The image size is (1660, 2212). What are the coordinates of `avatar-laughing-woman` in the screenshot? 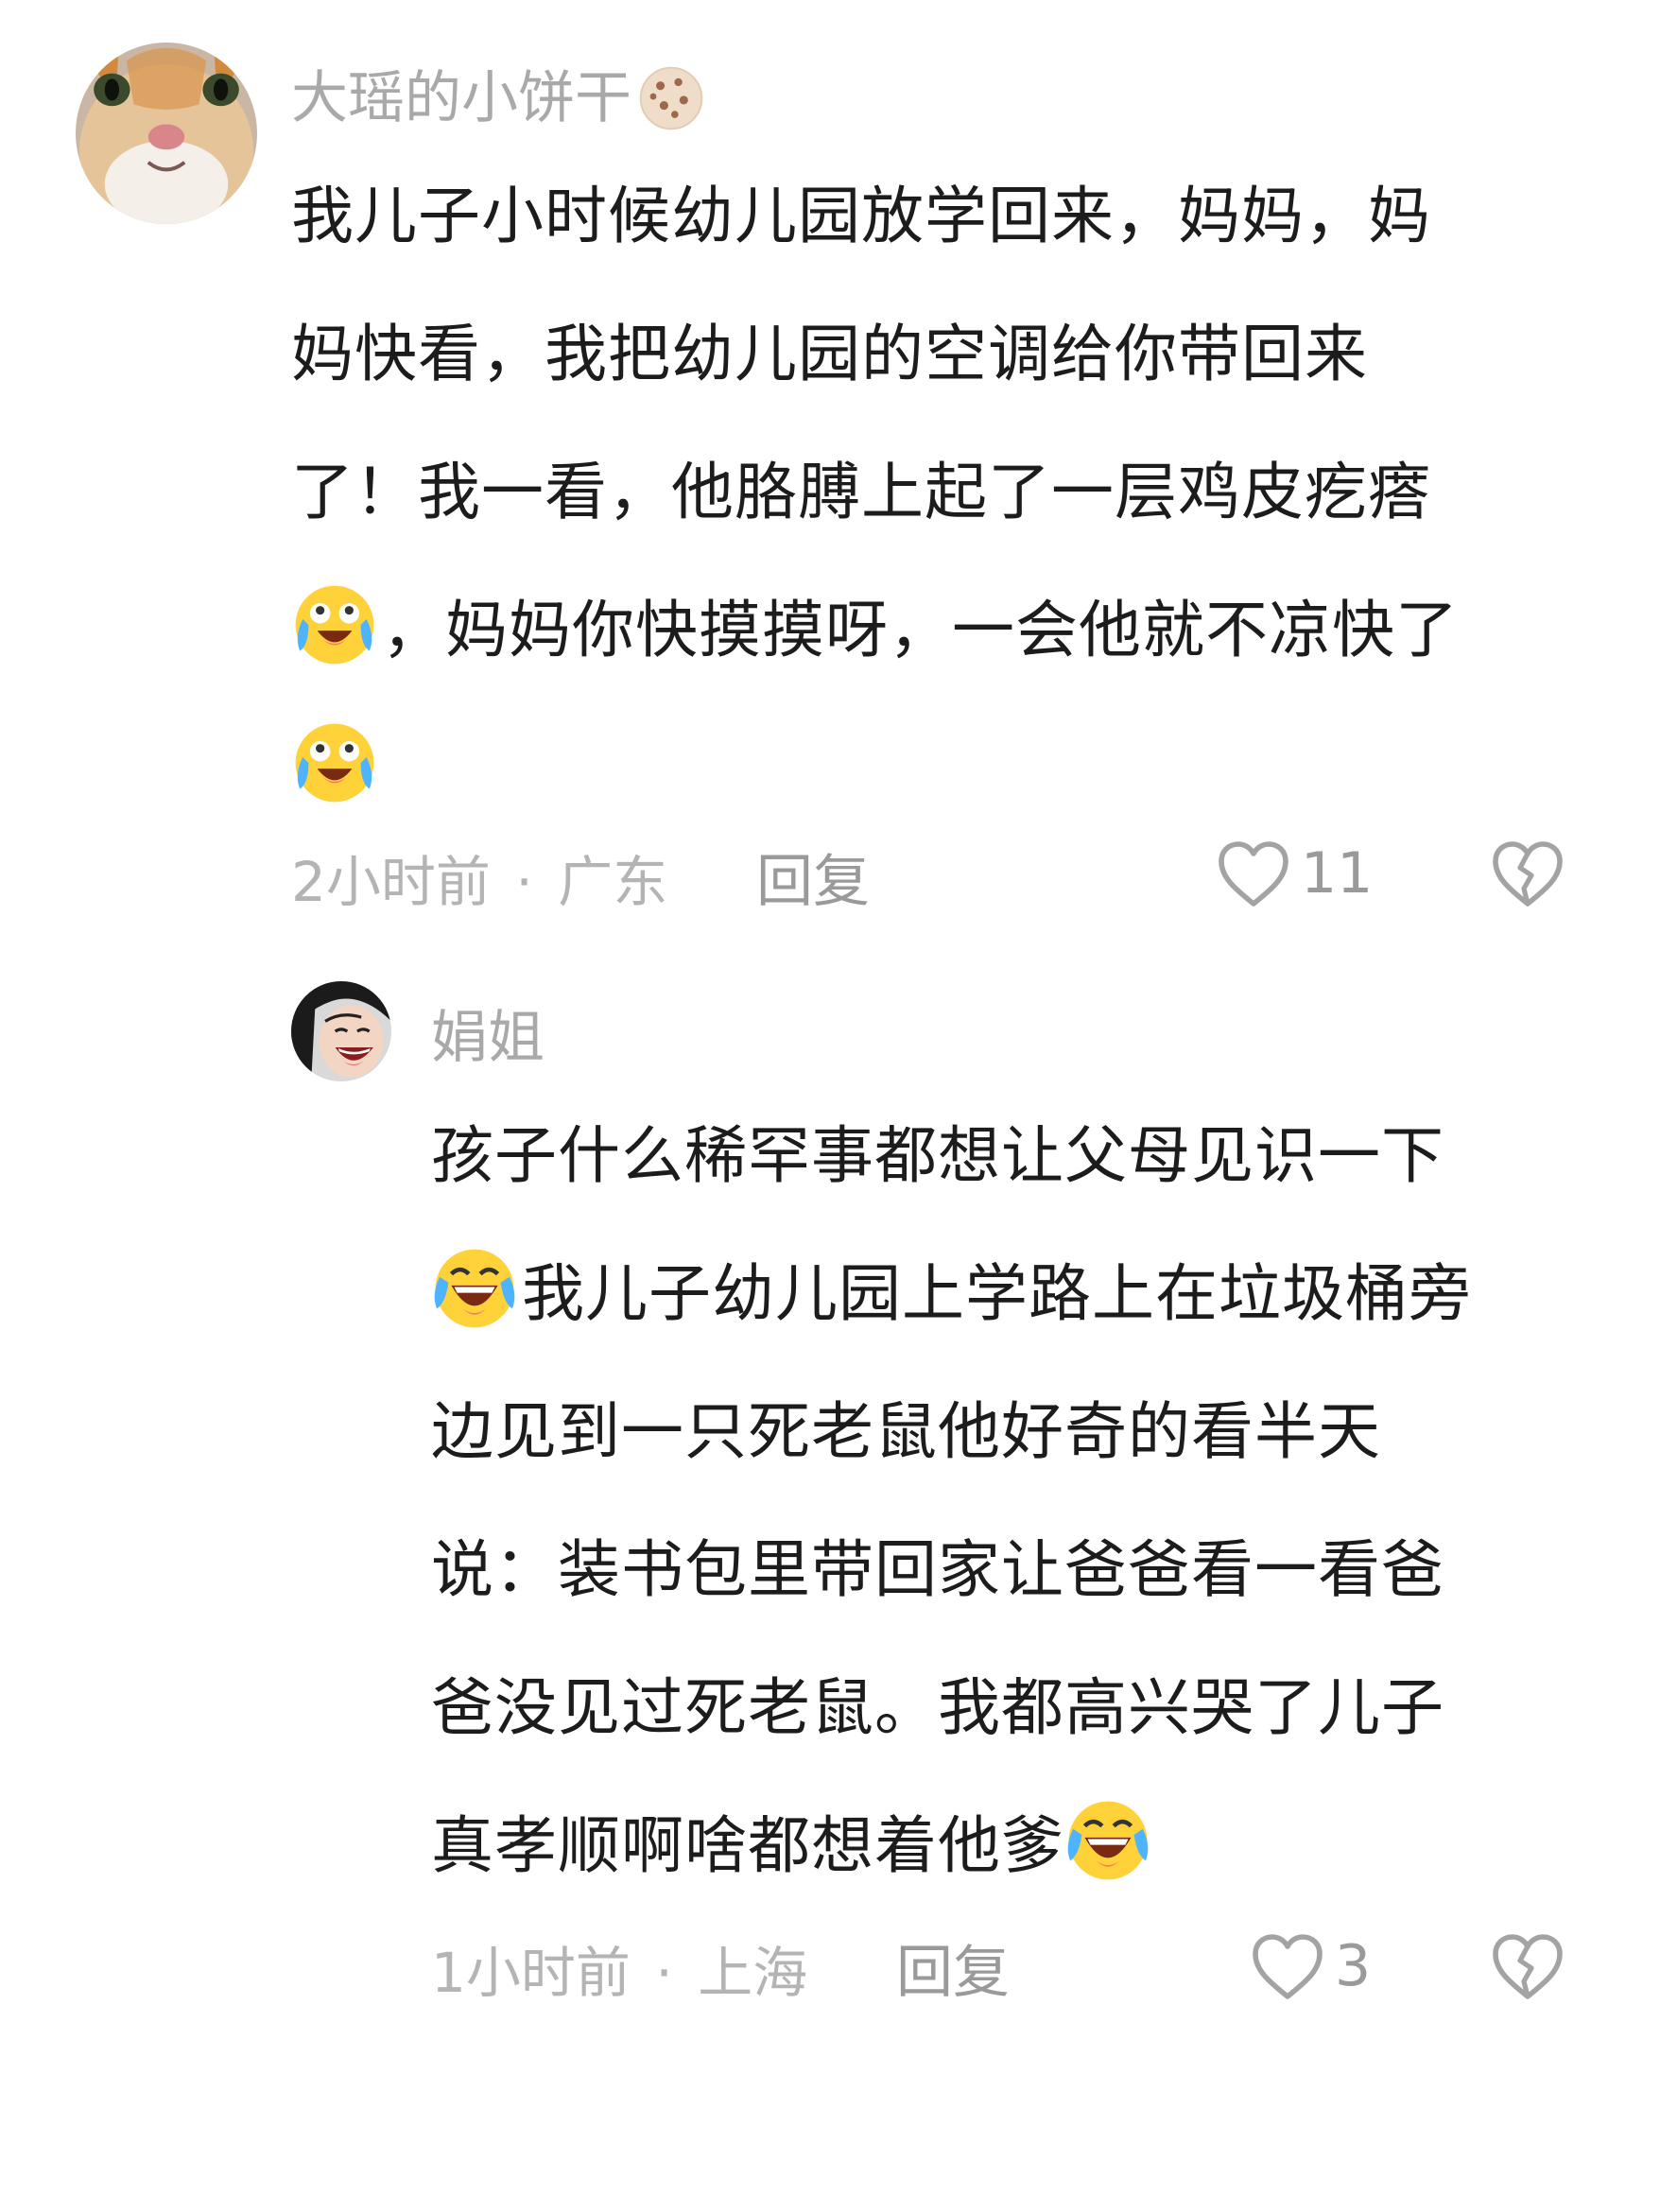 It's located at (341, 1031).